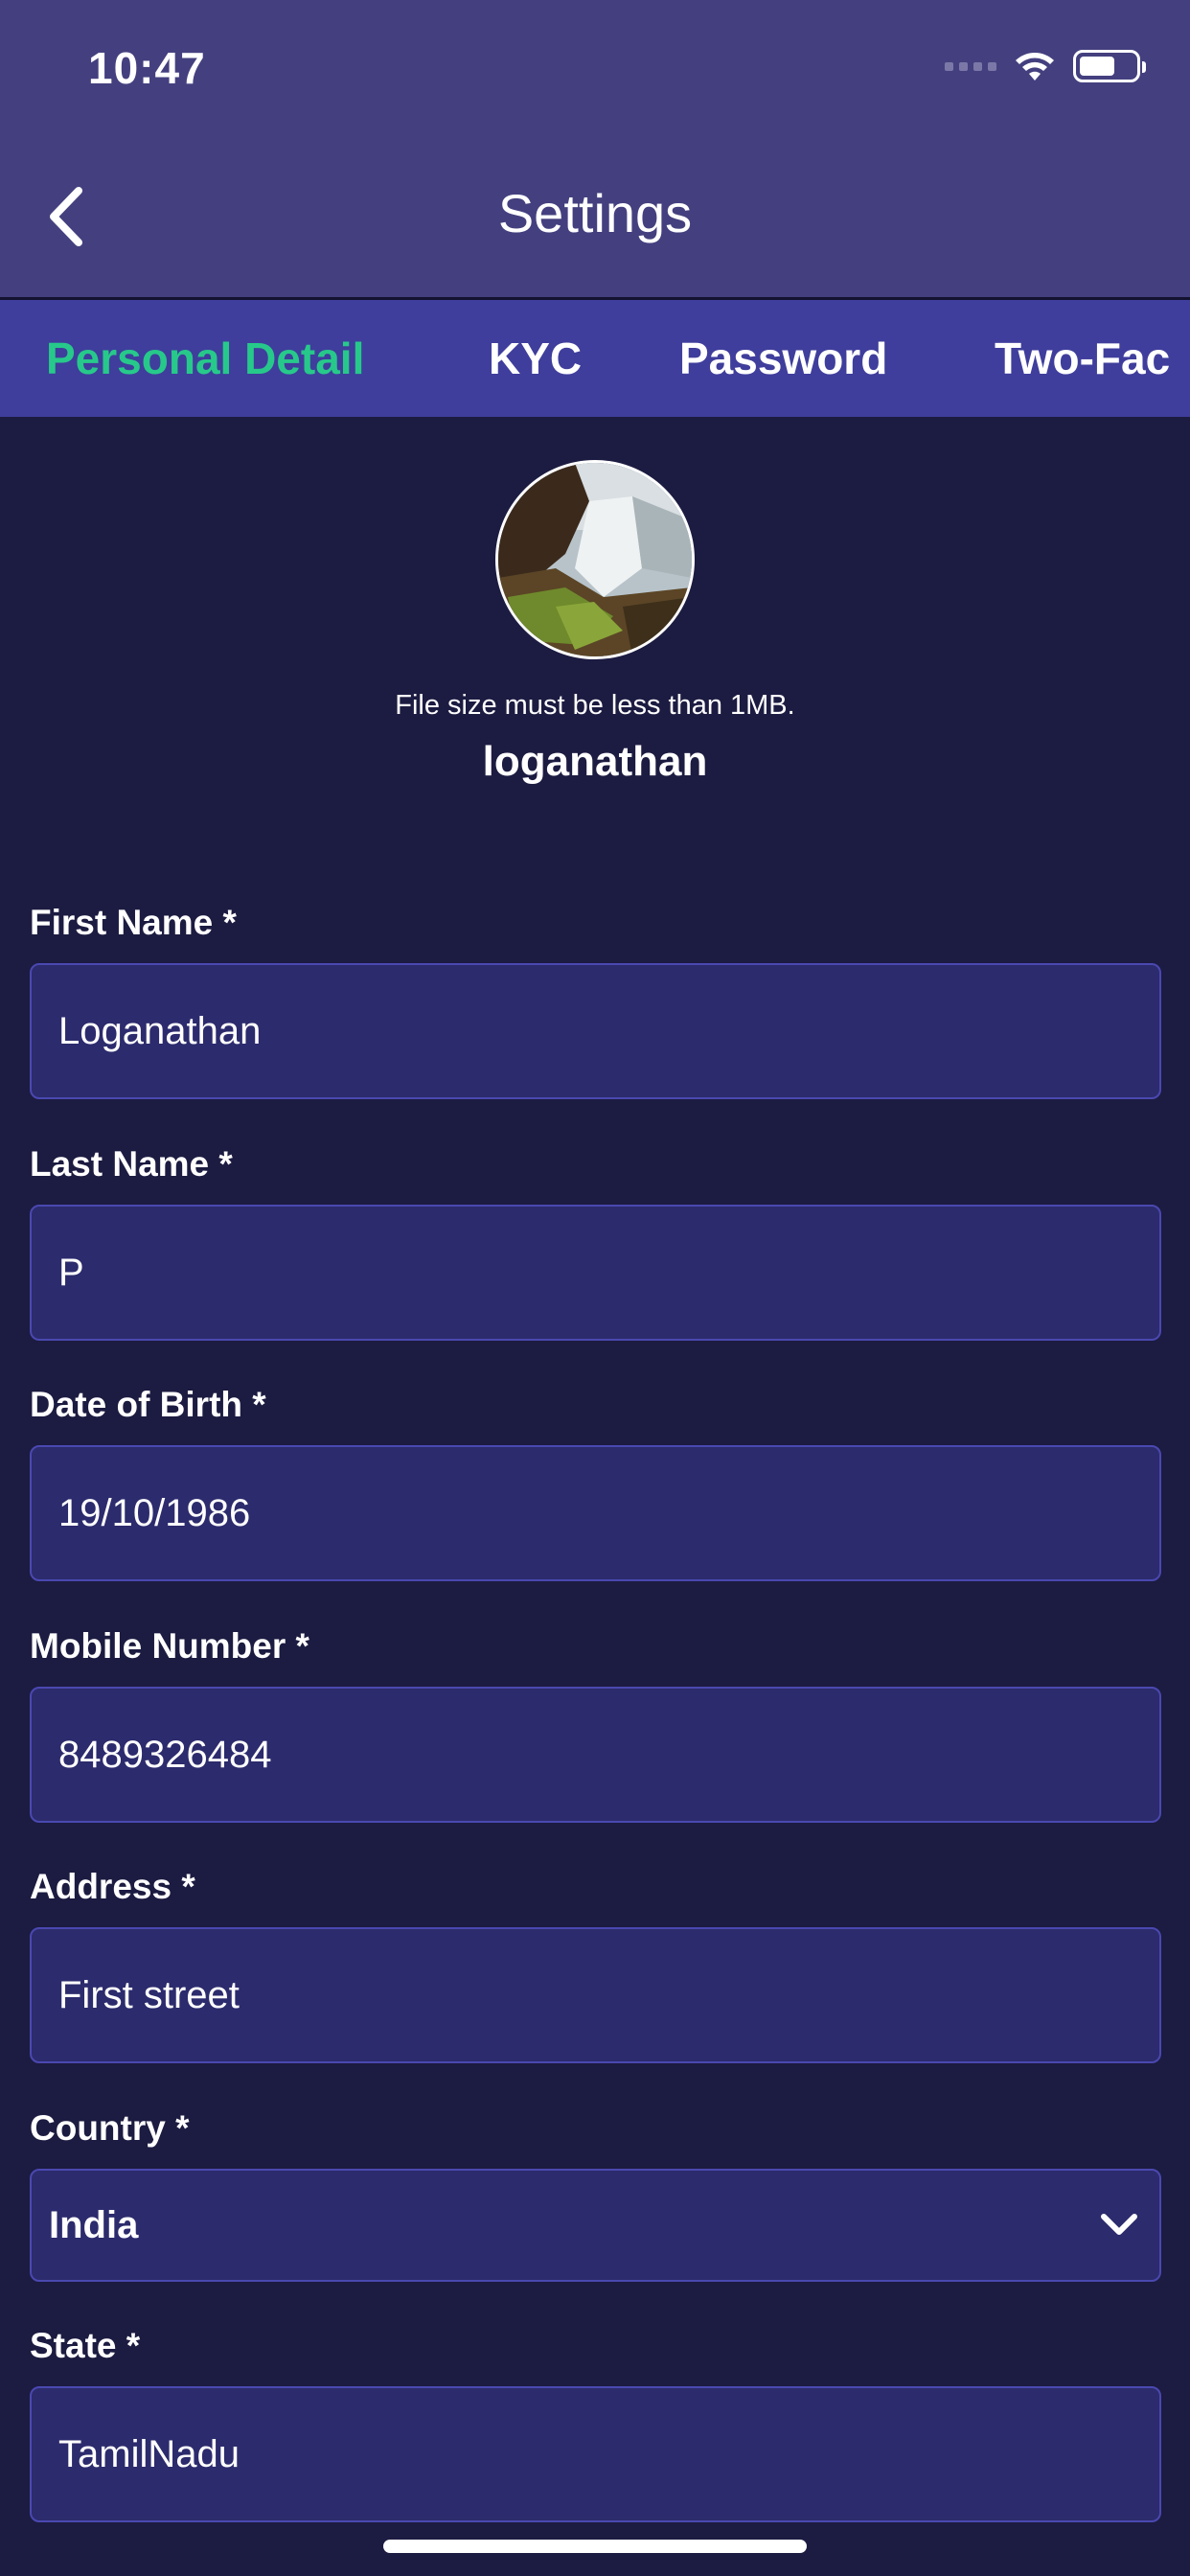  What do you see at coordinates (148, 1404) in the screenshot?
I see `dob-label: Date of Birth *` at bounding box center [148, 1404].